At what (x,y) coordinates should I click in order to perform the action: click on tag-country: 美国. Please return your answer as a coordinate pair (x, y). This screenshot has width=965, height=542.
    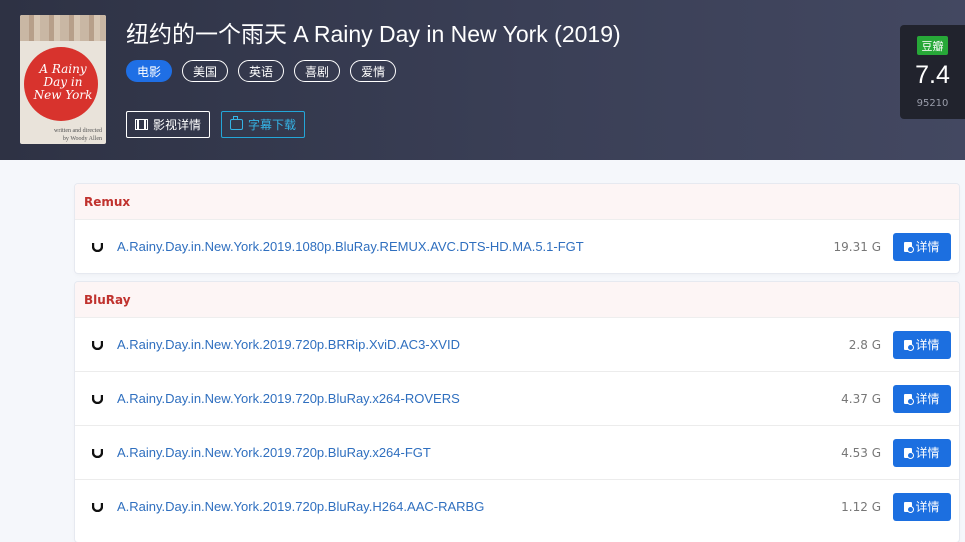
    Looking at the image, I should click on (205, 71).